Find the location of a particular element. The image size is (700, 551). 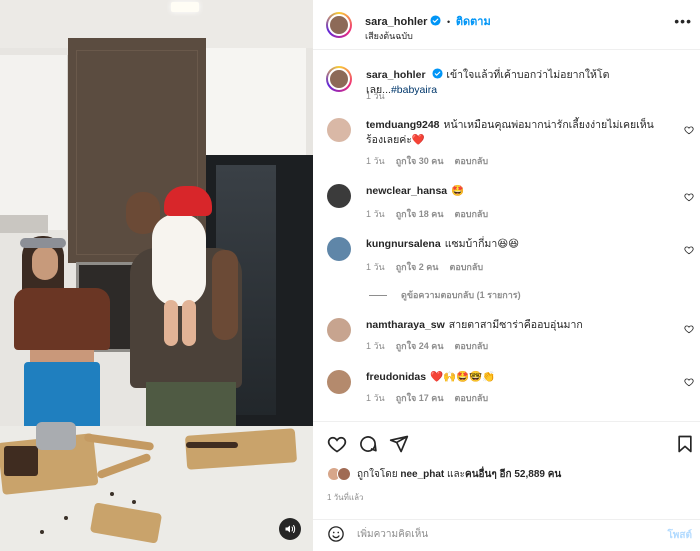

video-scene-man-arm is located at coordinates (225, 295).